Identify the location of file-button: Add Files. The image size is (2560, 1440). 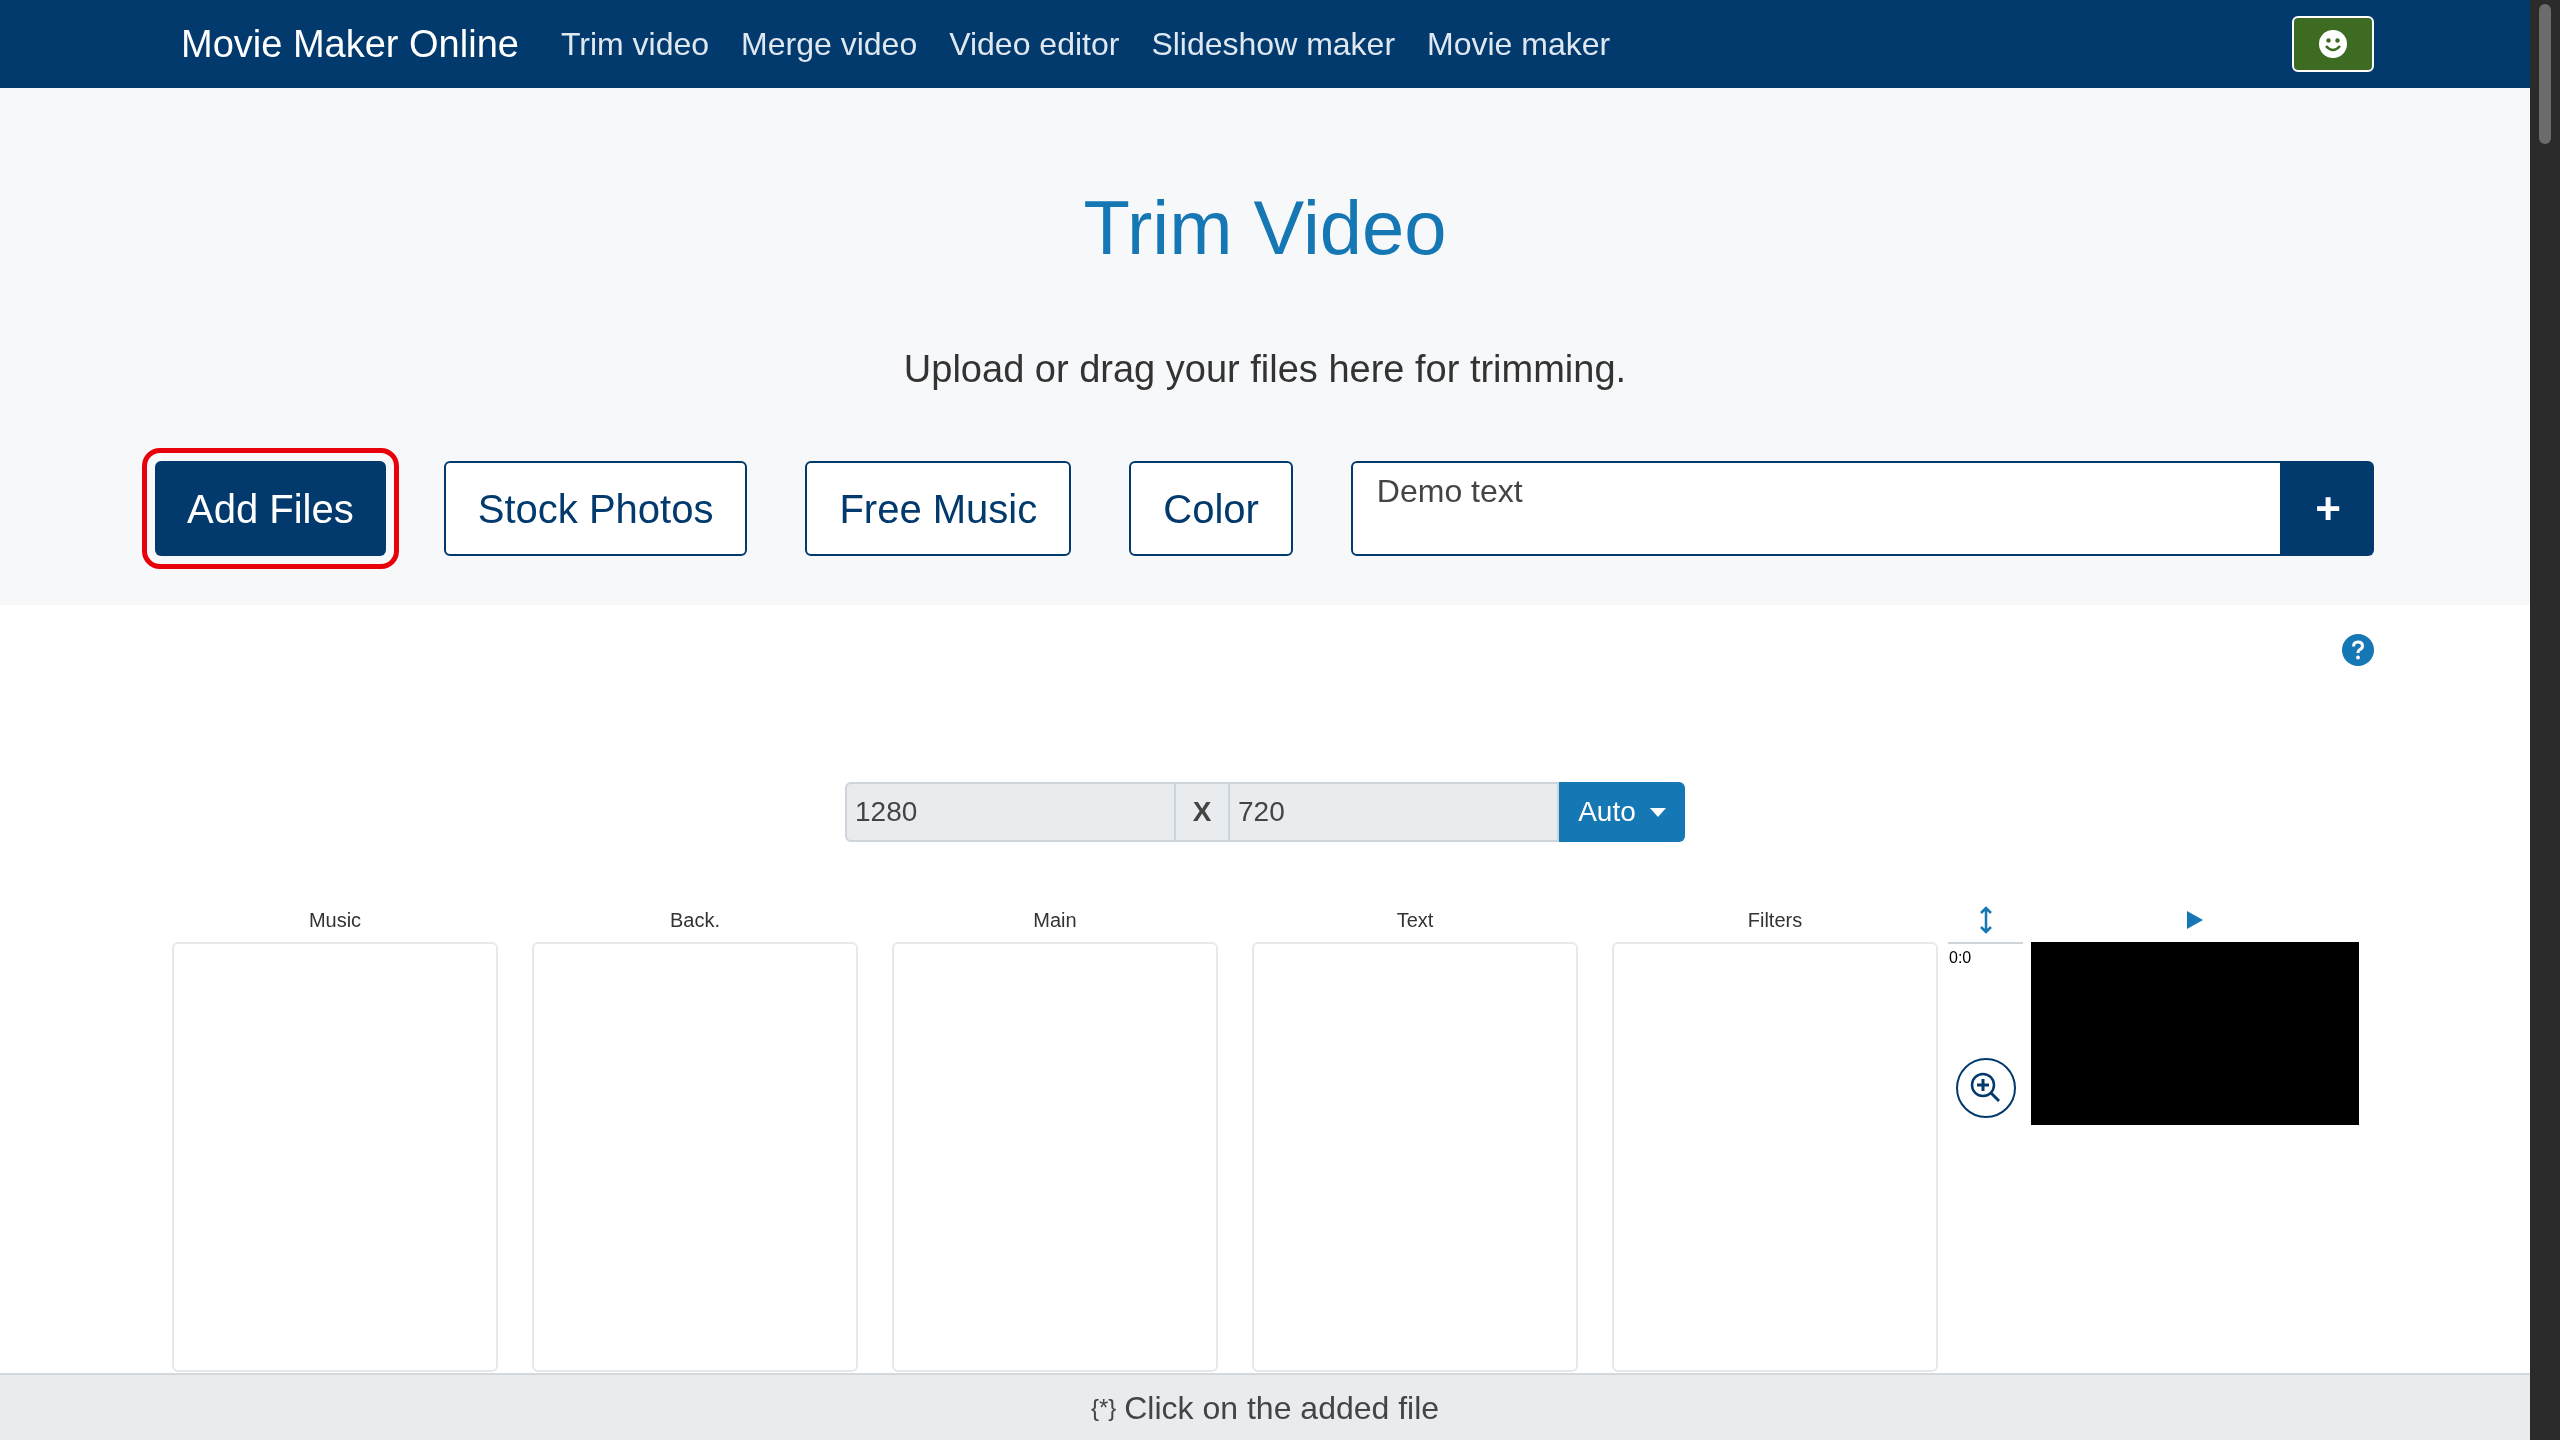
(270, 508).